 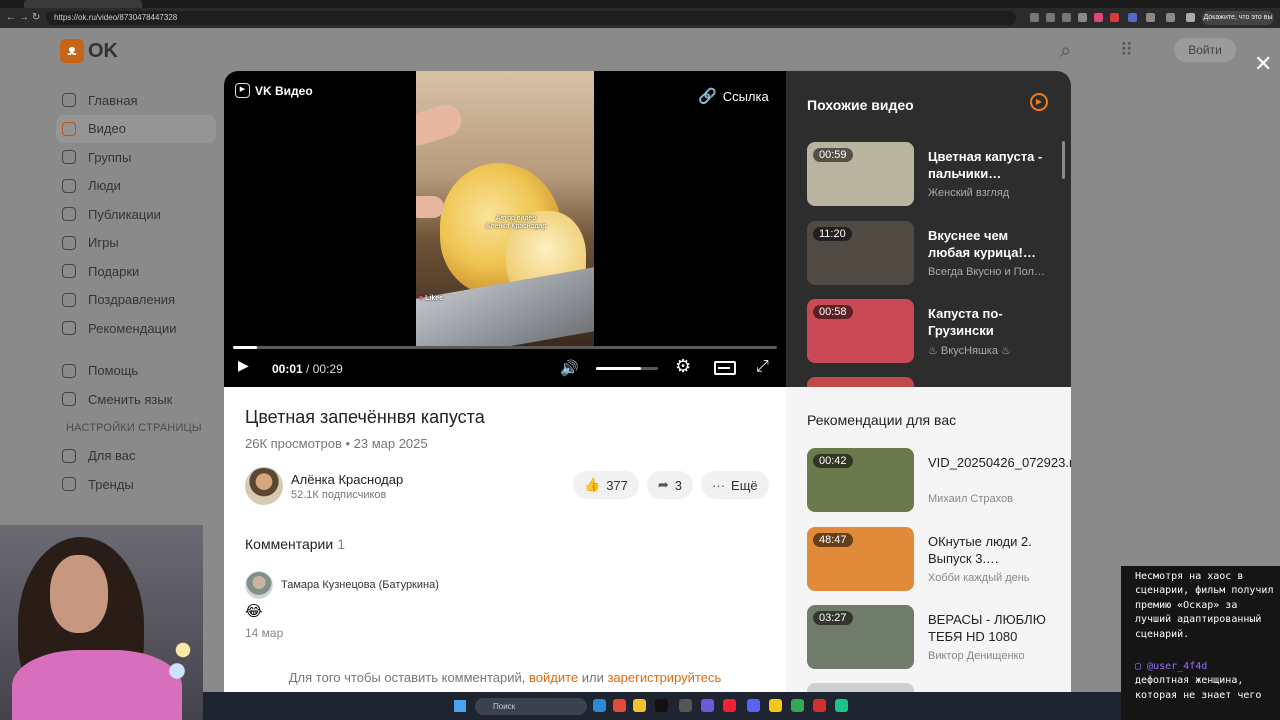 I want to click on forward-icon: →, so click(x=24, y=18).